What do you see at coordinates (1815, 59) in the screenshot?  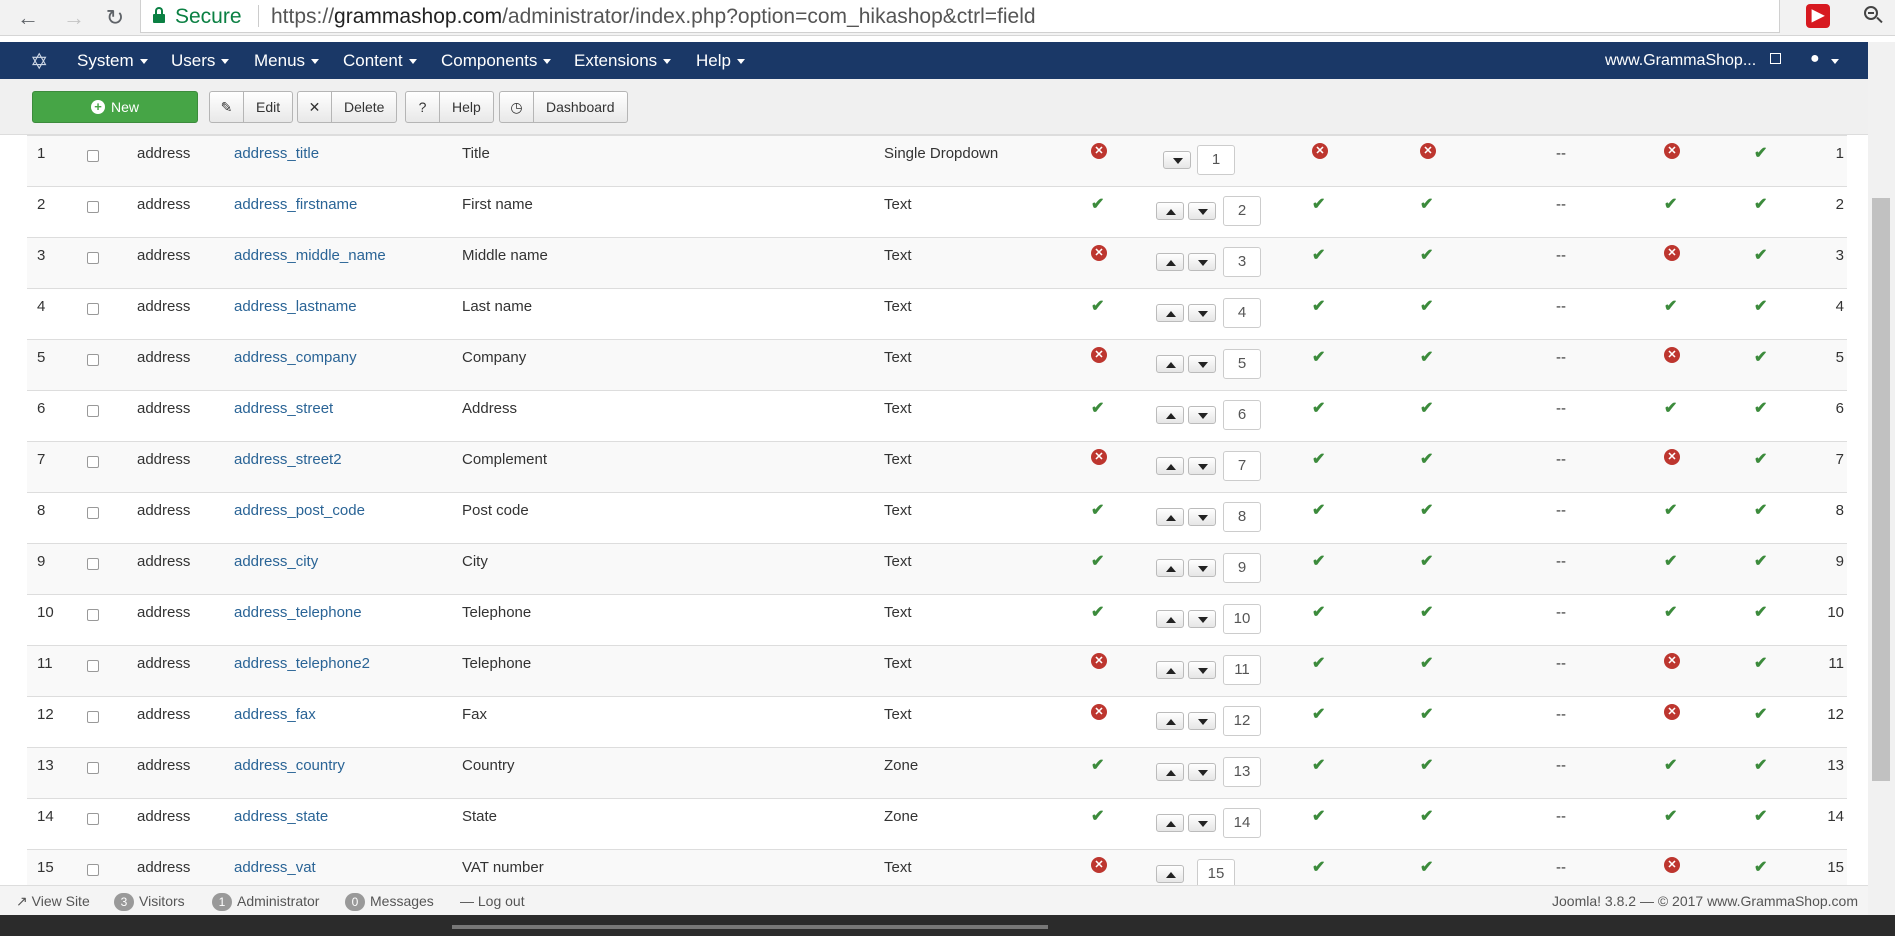 I see `user-icon: ●` at bounding box center [1815, 59].